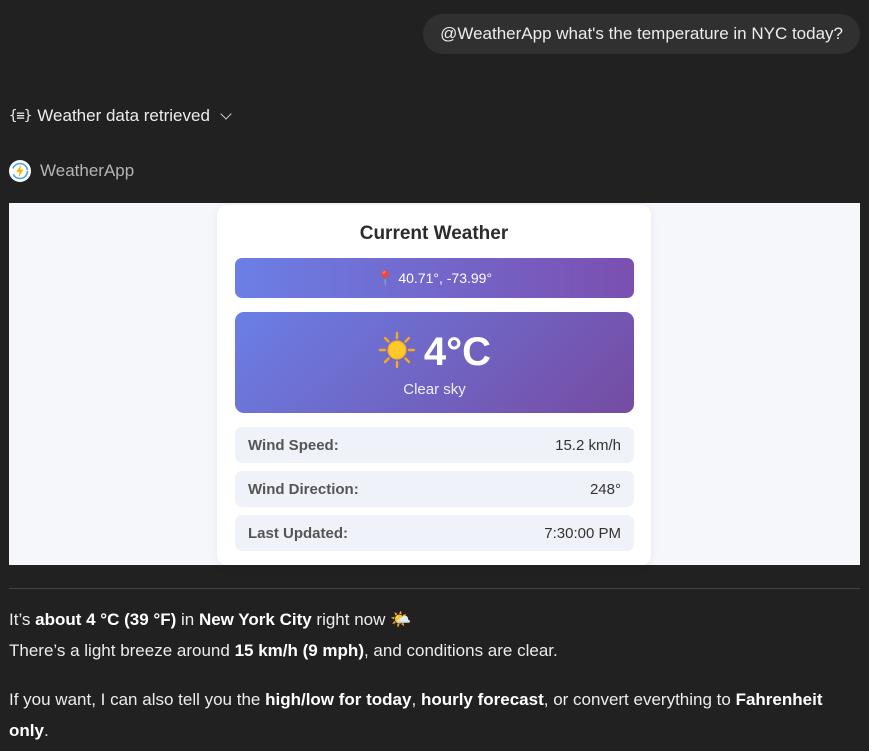  Describe the element at coordinates (457, 352) in the screenshot. I see `temperature-value: 4°C` at that location.